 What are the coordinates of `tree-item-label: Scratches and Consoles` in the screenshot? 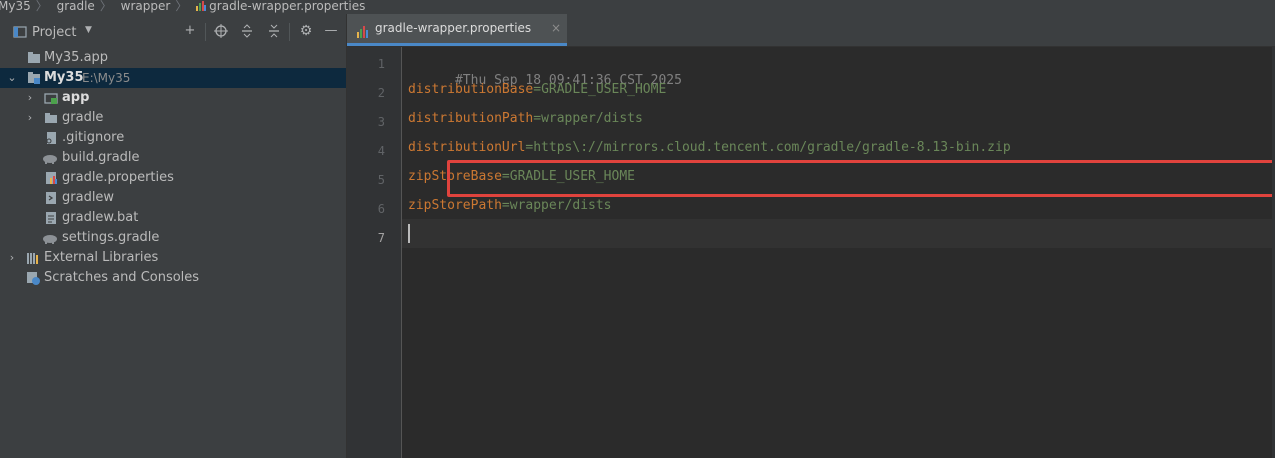 It's located at (122, 277).